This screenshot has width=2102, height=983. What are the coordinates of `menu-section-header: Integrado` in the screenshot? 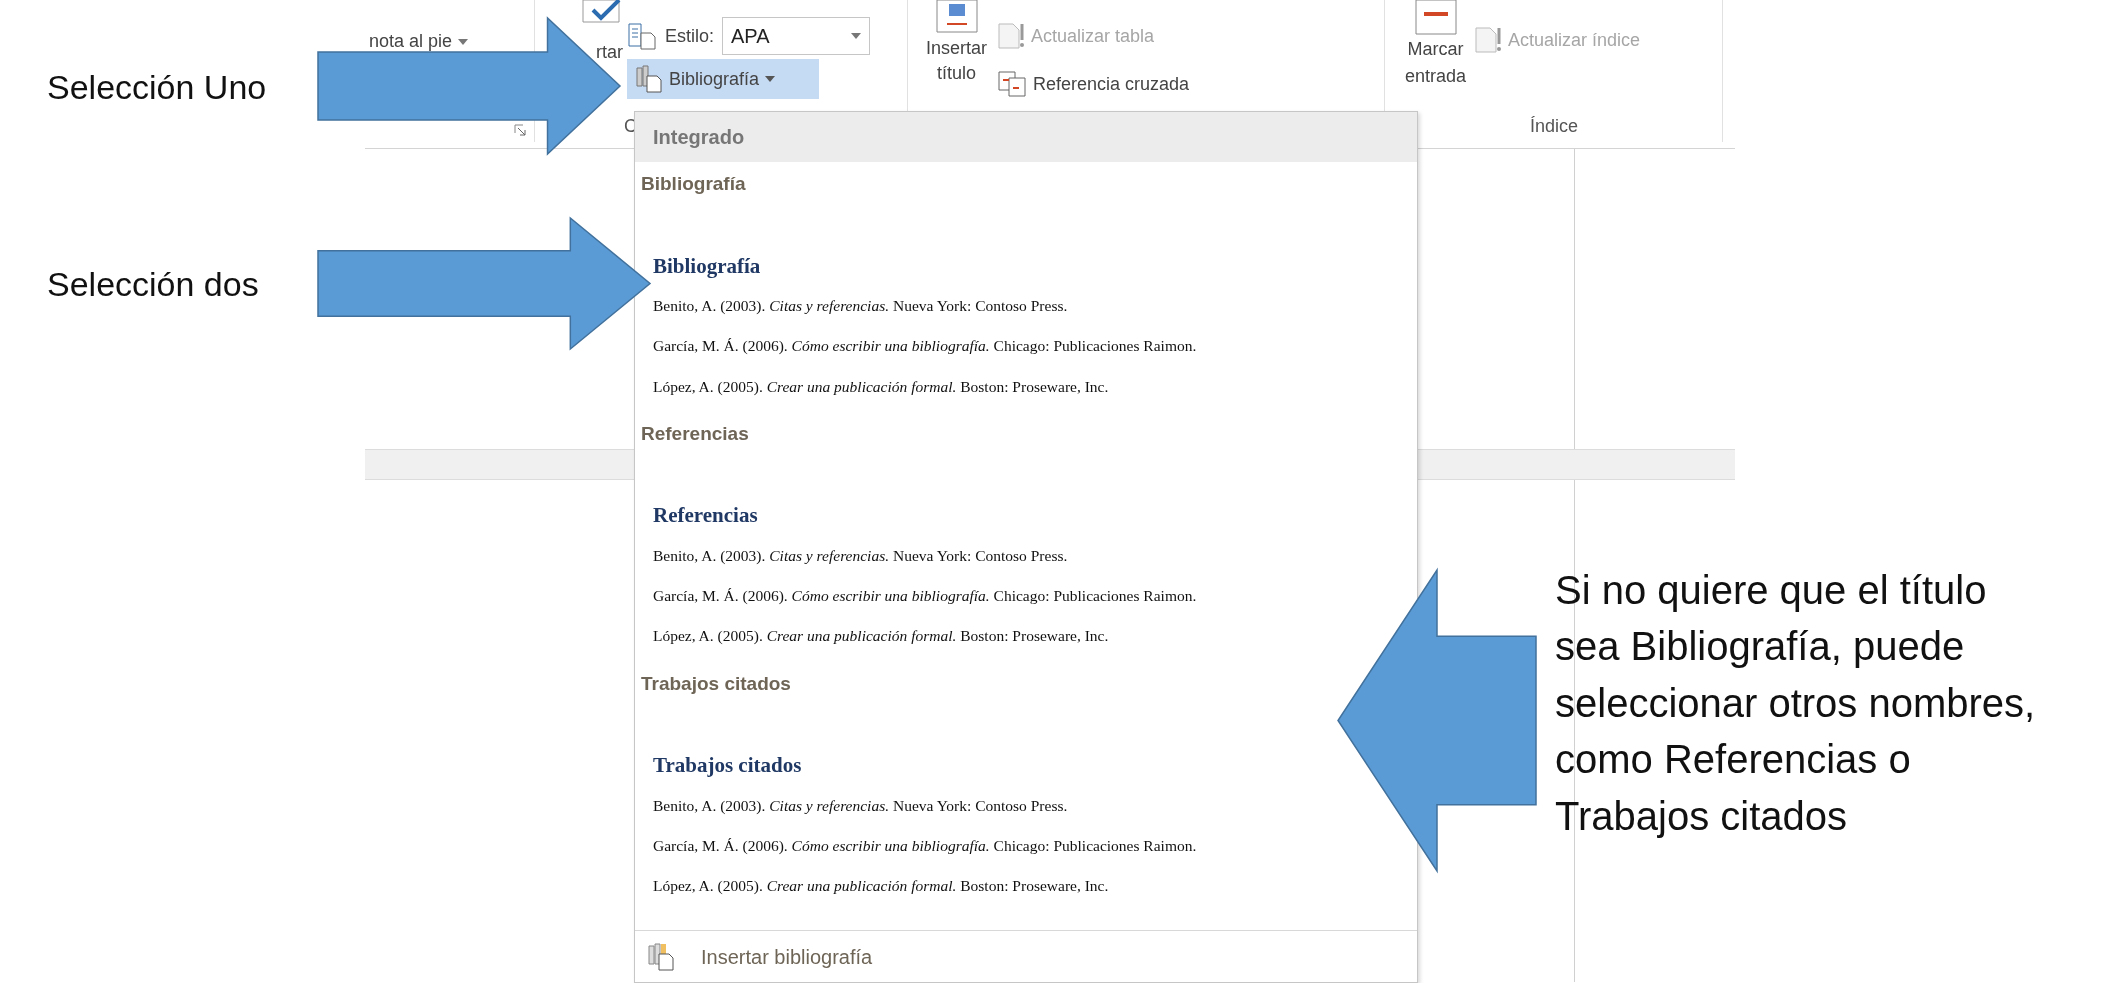 It's located at (699, 137).